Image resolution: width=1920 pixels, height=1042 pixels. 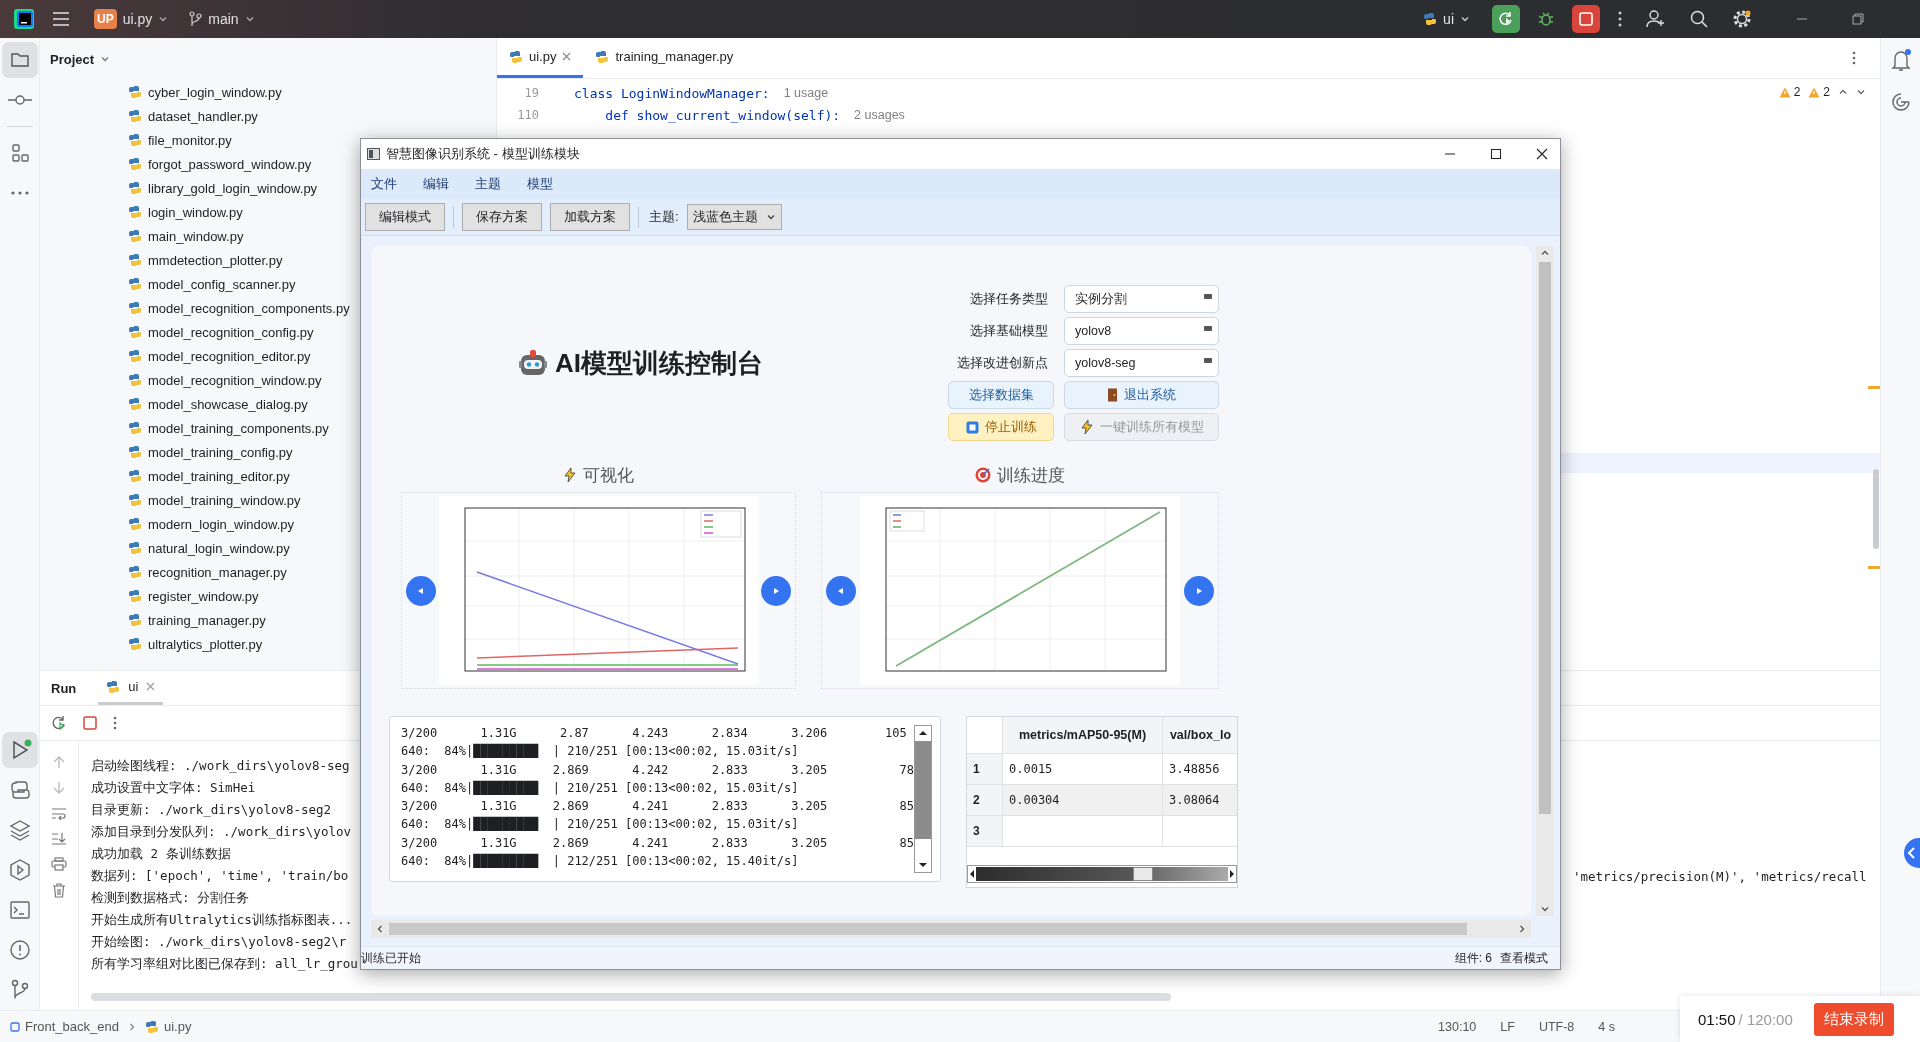 What do you see at coordinates (312, 356) in the screenshot?
I see `file-item: model_recognition_editor.py` at bounding box center [312, 356].